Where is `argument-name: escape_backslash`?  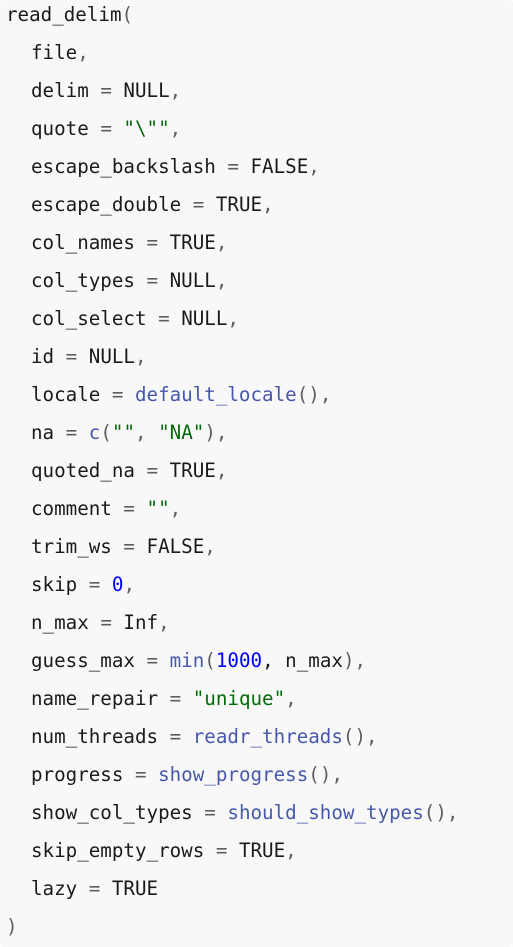
argument-name: escape_backslash is located at coordinates (123, 166).